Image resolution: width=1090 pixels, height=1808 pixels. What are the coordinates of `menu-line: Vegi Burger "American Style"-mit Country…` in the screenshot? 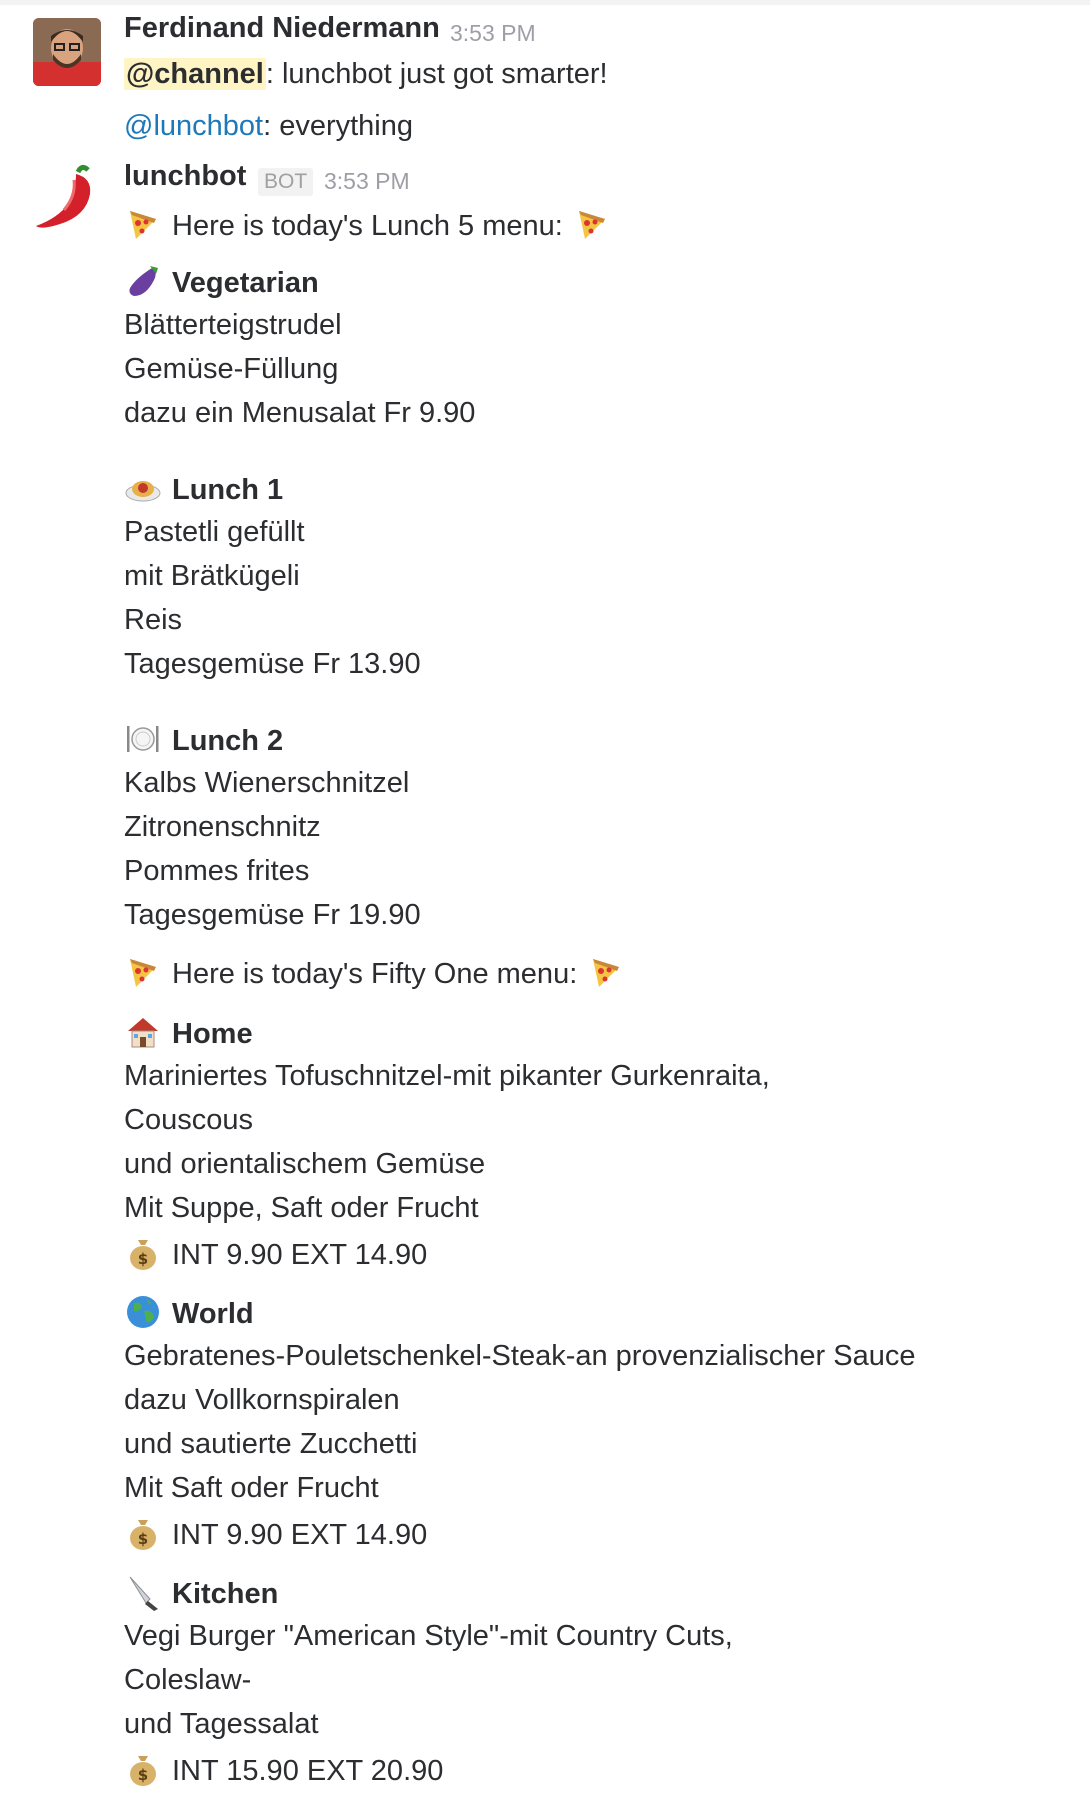 It's located at (428, 1636).